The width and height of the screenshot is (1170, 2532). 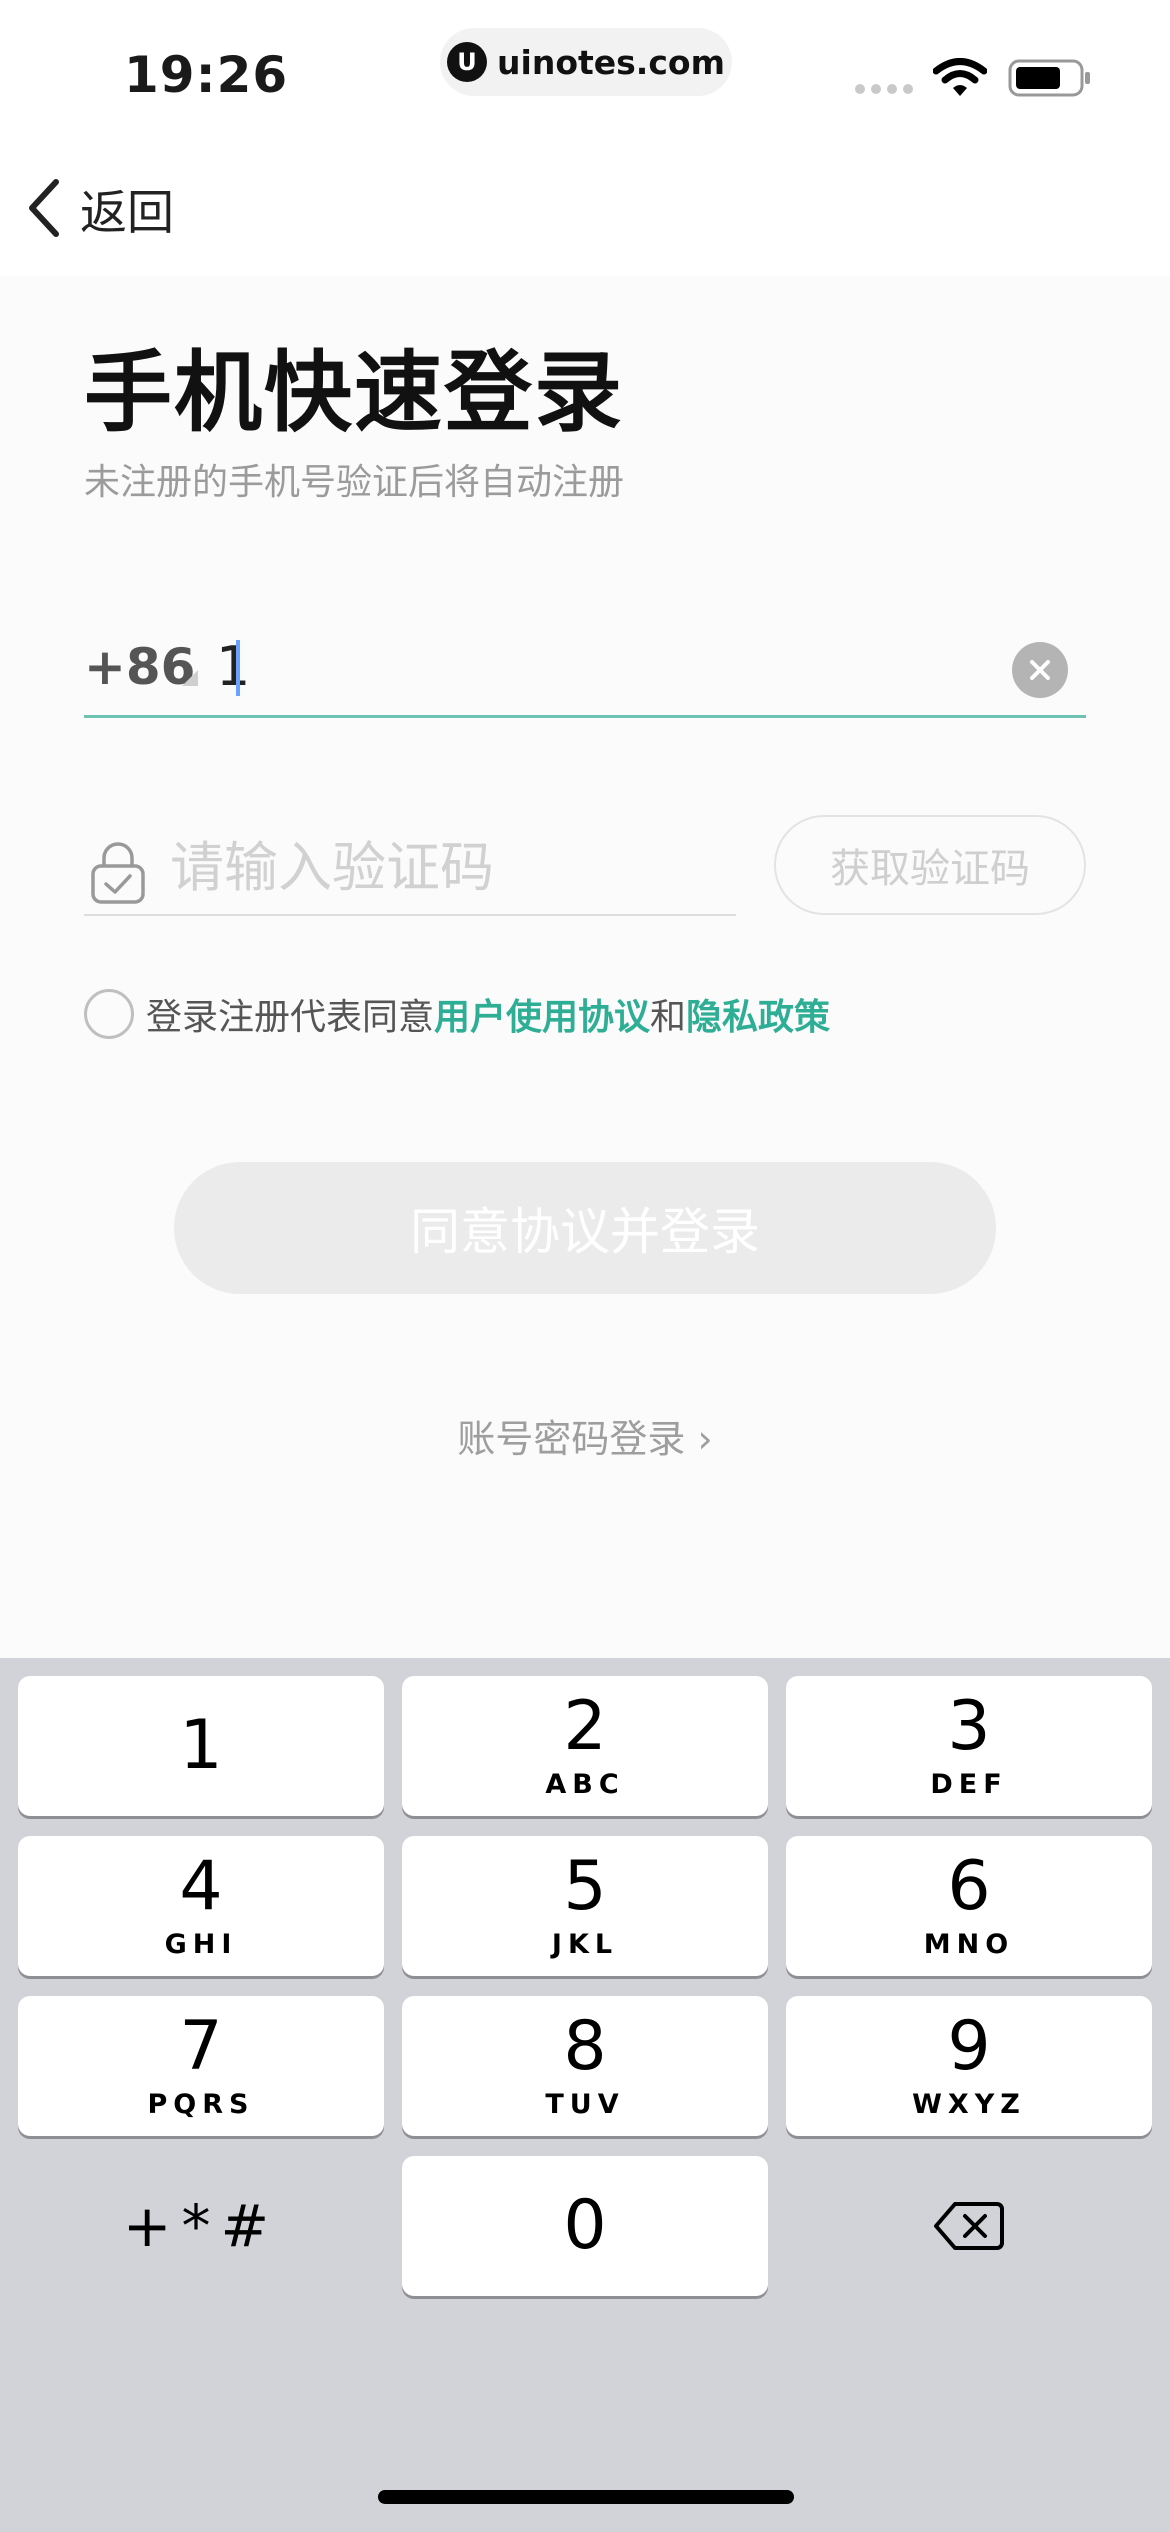 I want to click on home-indicator, so click(x=586, y=2497).